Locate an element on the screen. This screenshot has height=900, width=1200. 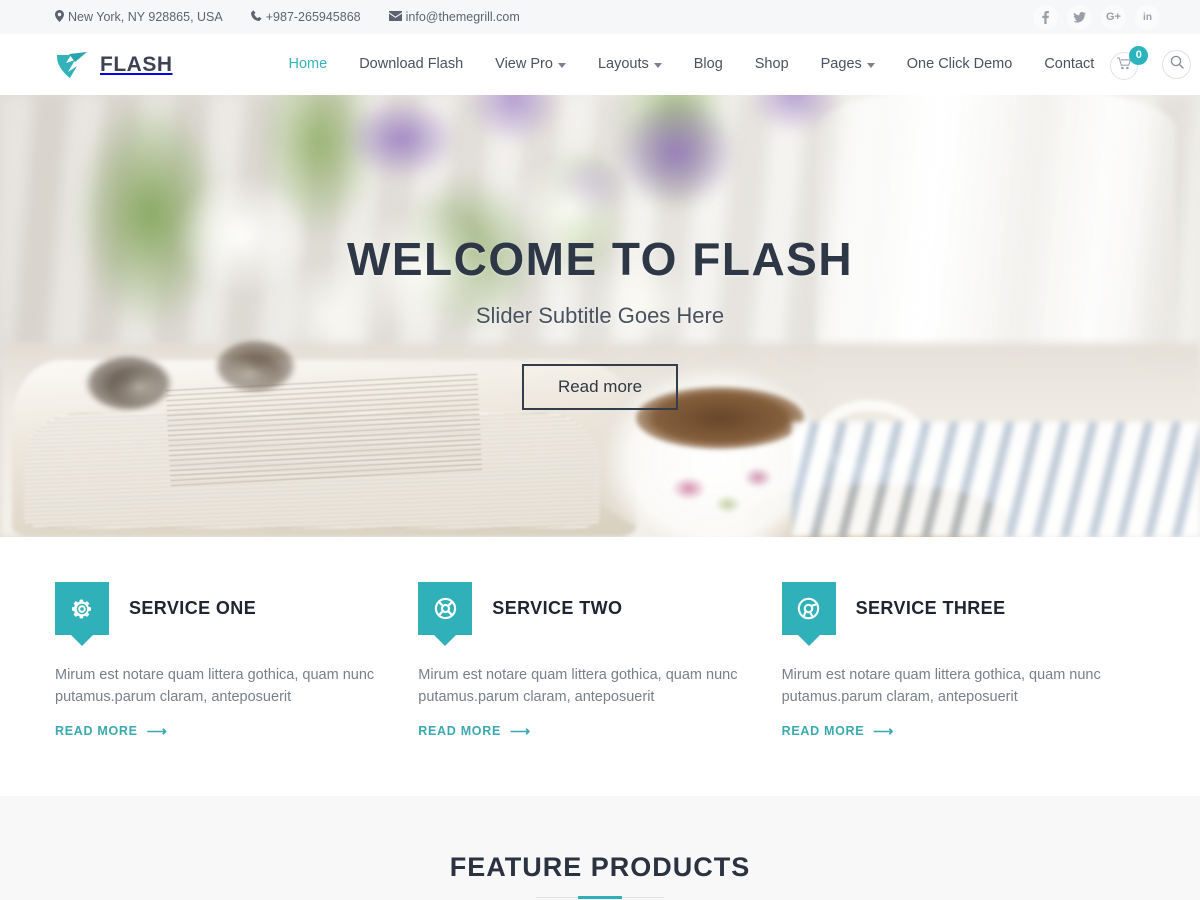
nav-item-view-pro: View Pro is located at coordinates (530, 64).